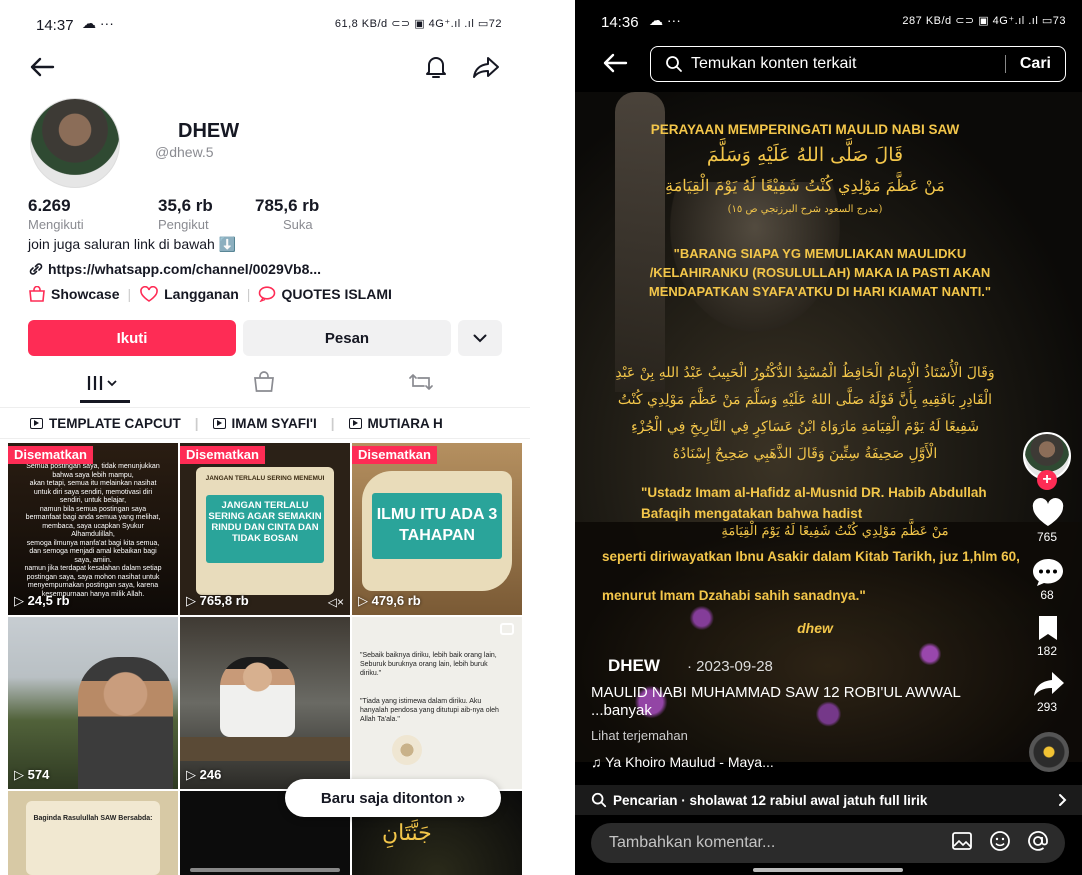  I want to click on chip-subscription: Langganan, so click(189, 294).